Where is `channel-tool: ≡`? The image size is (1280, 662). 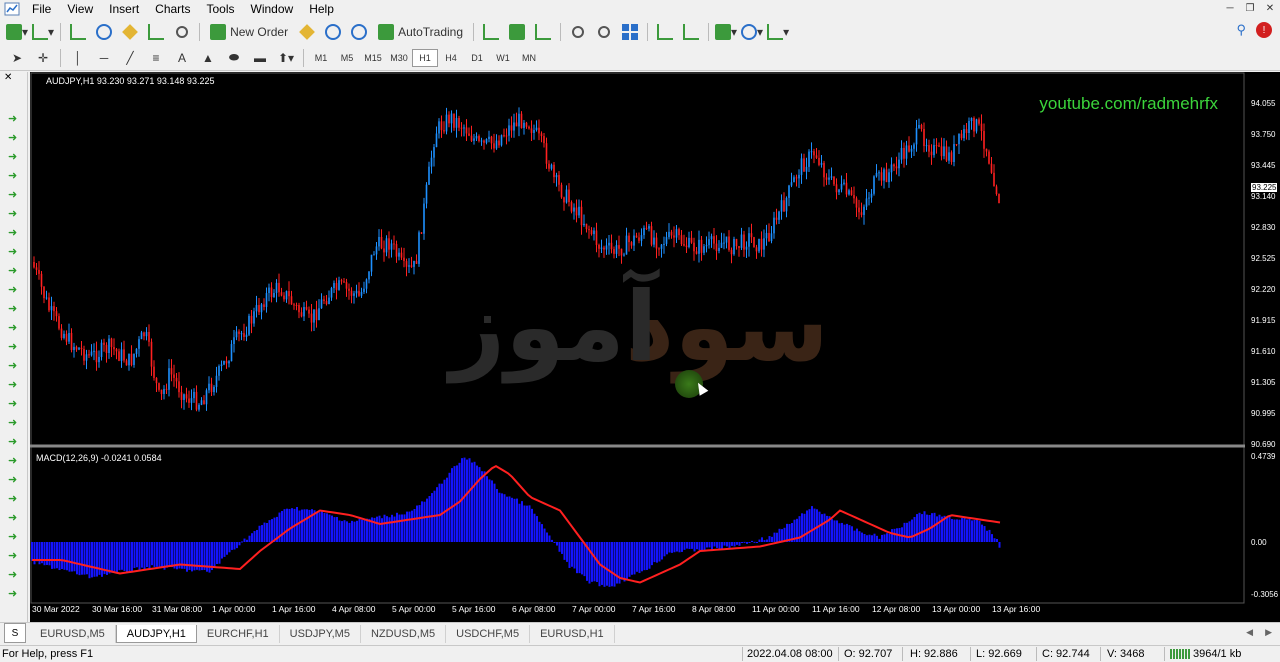
channel-tool: ≡ is located at coordinates (156, 58).